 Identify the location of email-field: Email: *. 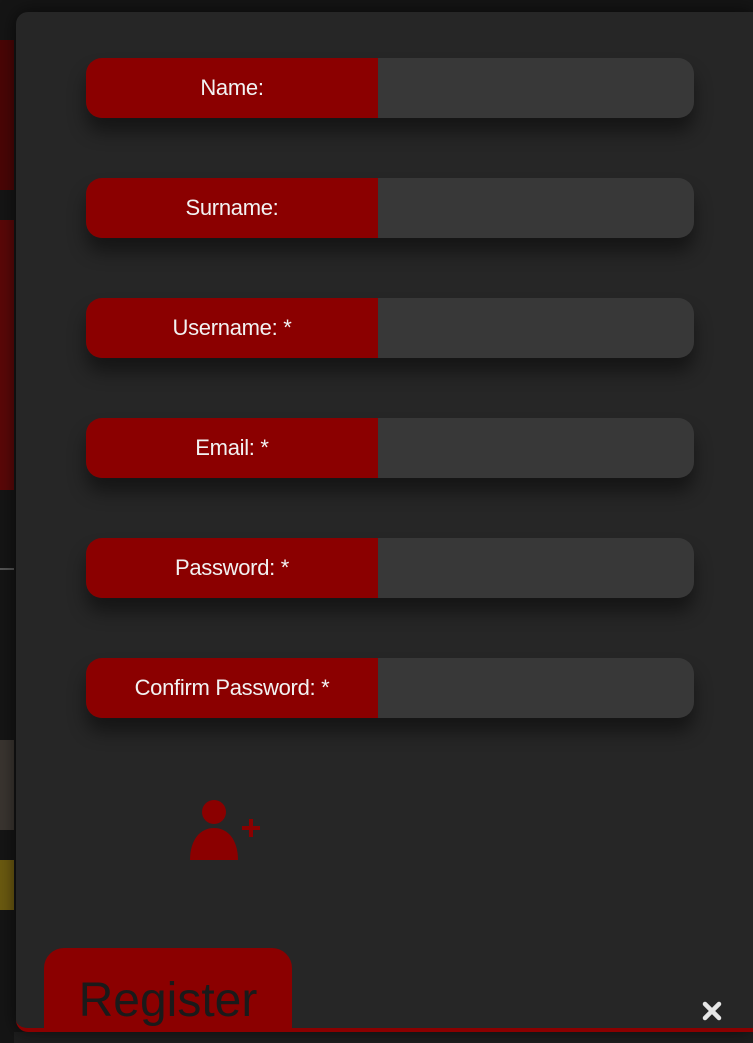
(390, 448).